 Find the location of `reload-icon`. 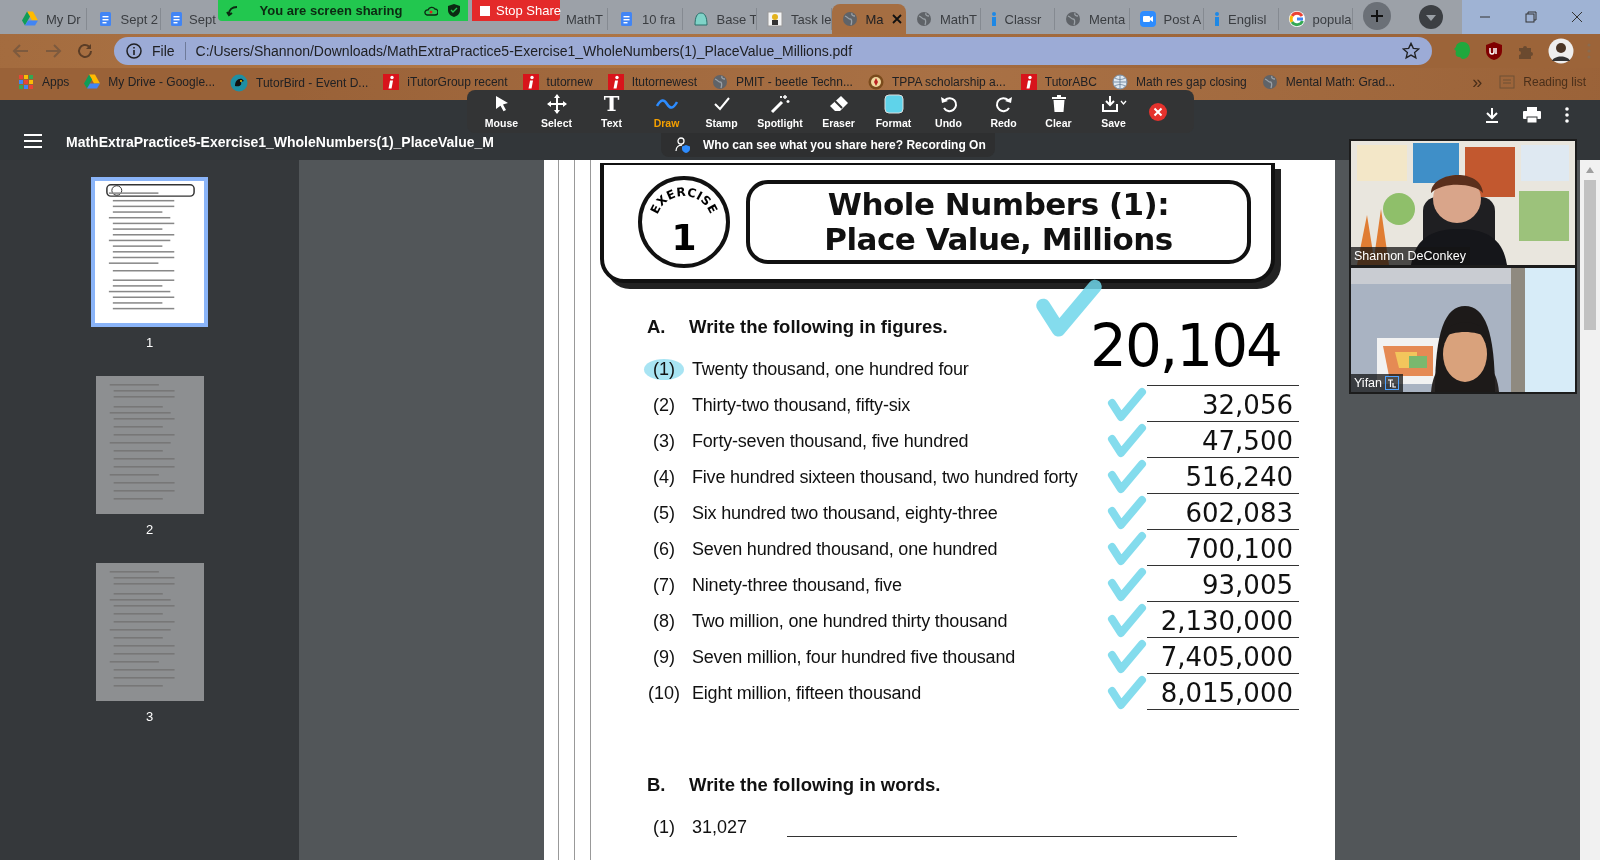

reload-icon is located at coordinates (85, 51).